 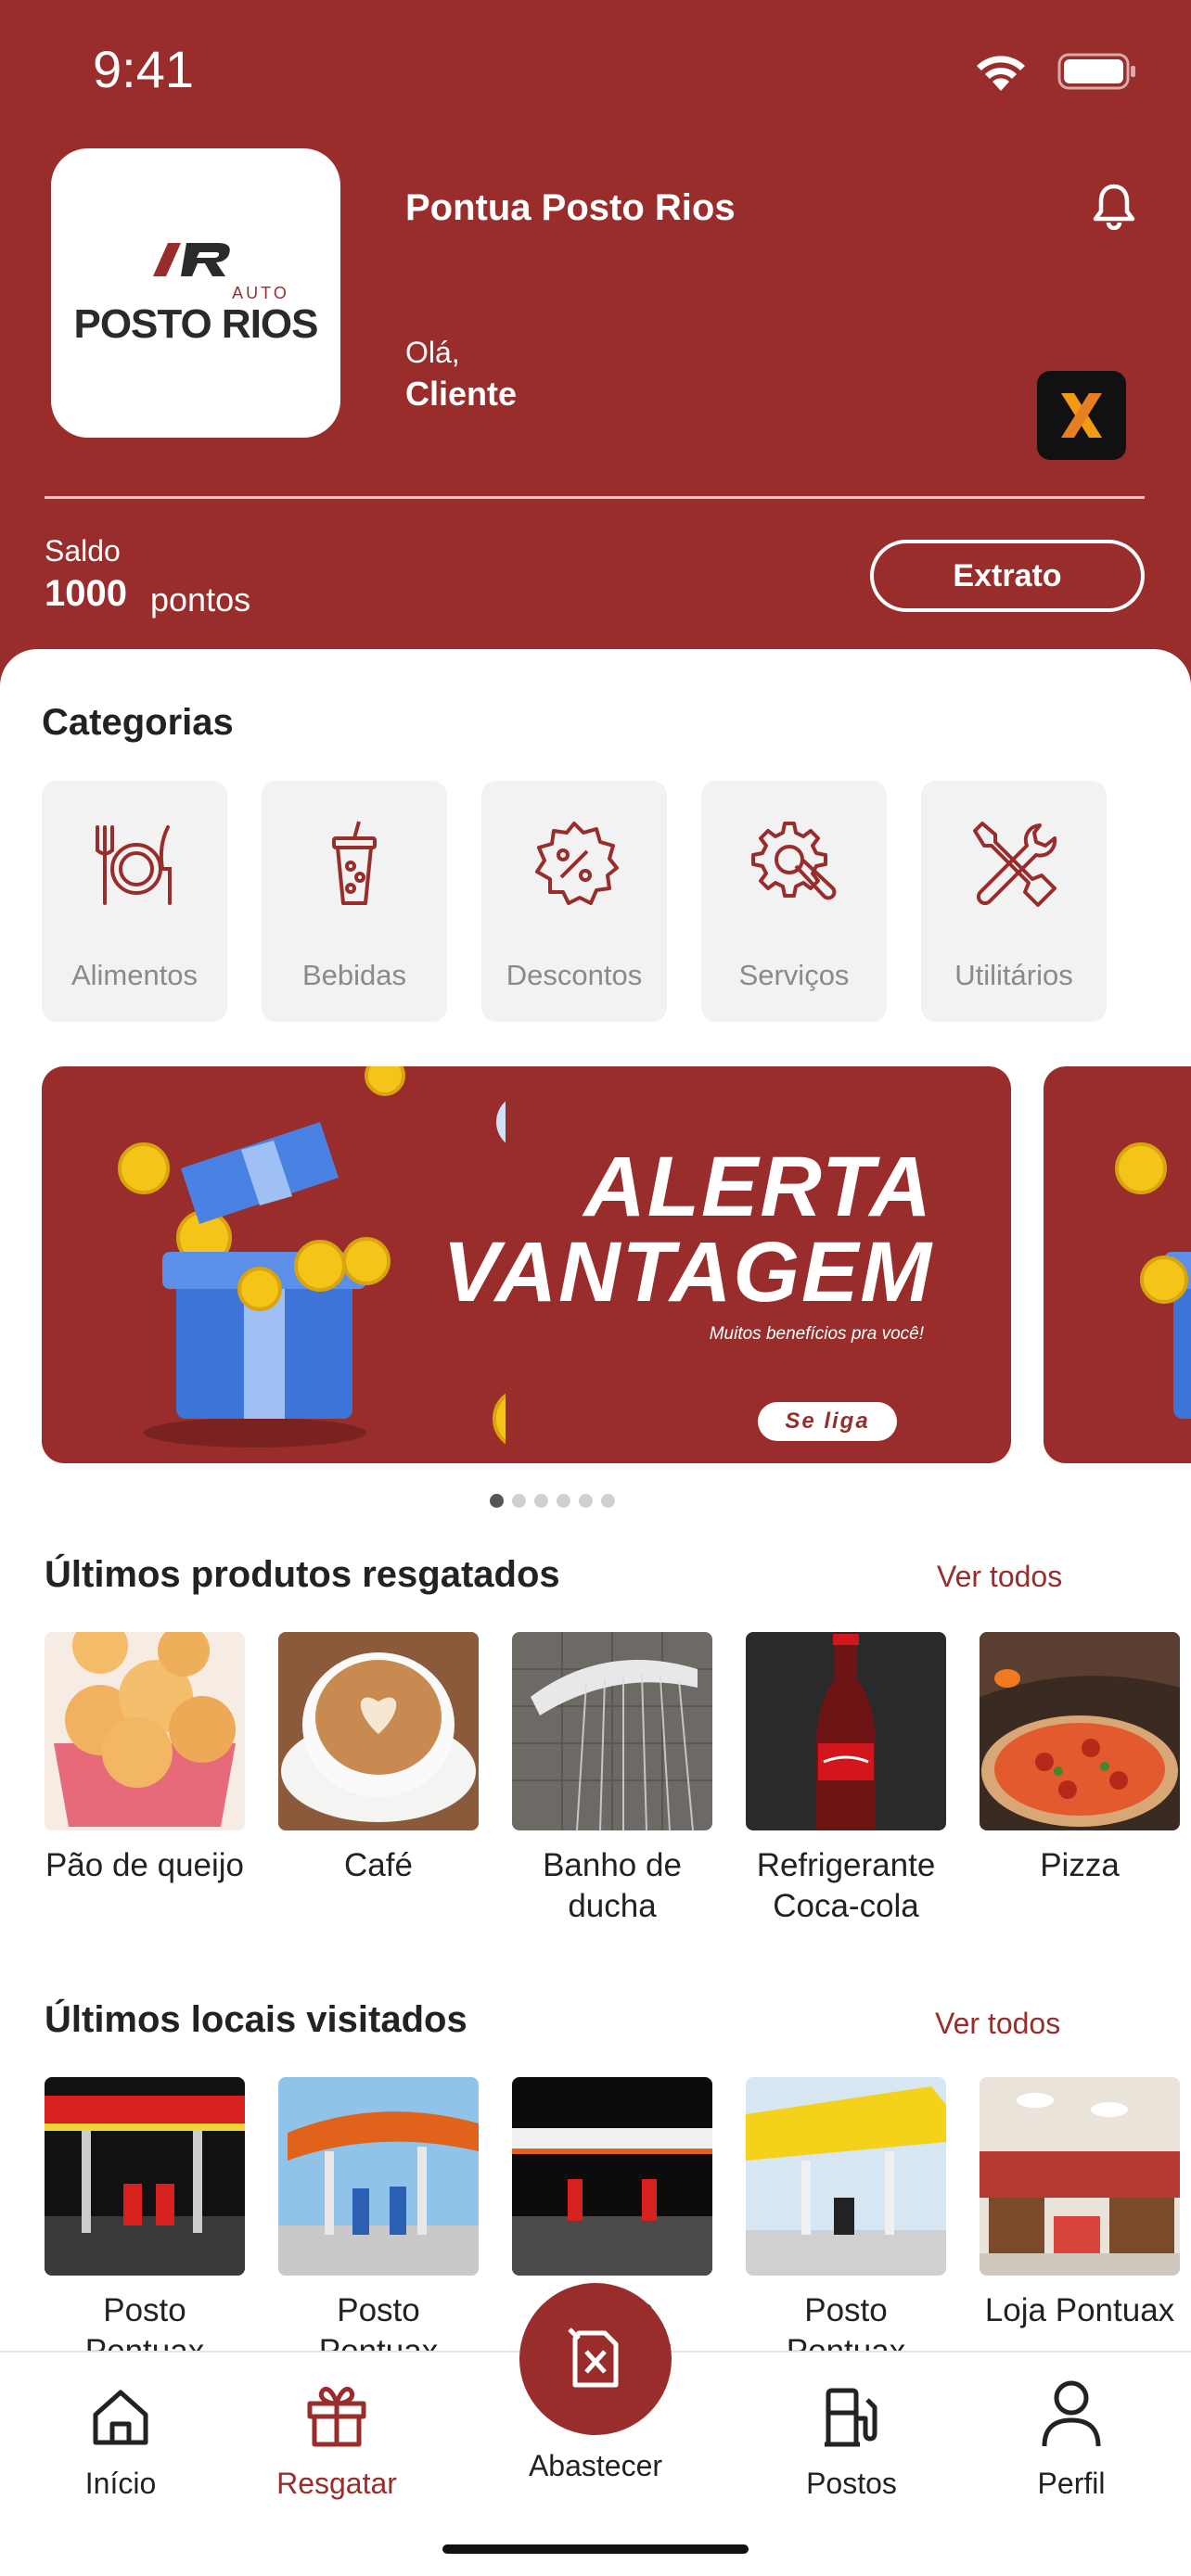 What do you see at coordinates (432, 353) in the screenshot?
I see `greeting: Olá,` at bounding box center [432, 353].